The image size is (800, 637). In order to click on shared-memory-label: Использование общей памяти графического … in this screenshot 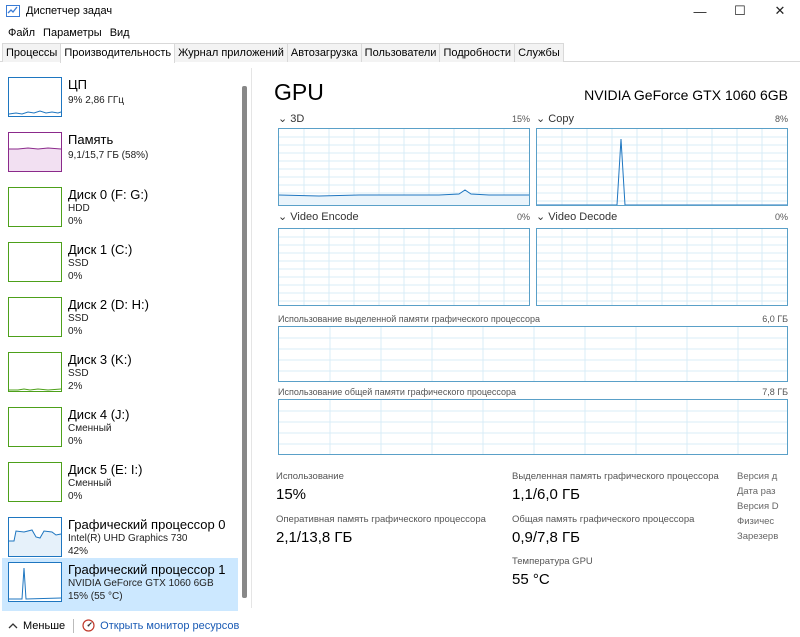, I will do `click(397, 392)`.